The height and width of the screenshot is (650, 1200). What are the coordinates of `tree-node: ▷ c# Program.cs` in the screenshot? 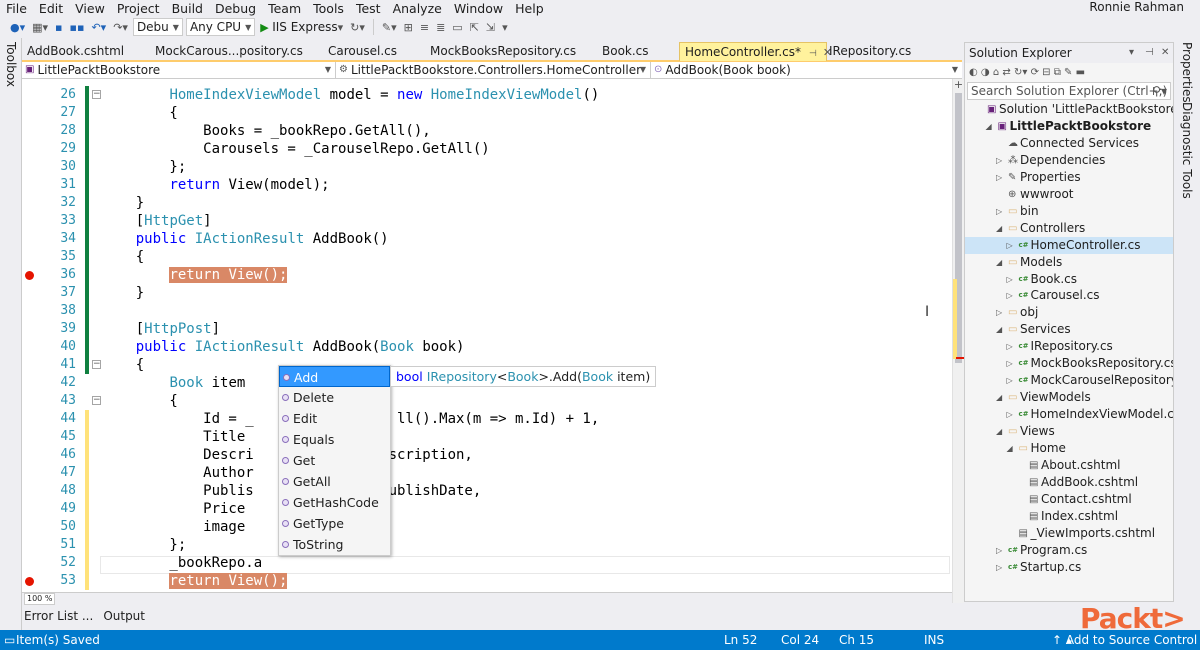 It's located at (1069, 550).